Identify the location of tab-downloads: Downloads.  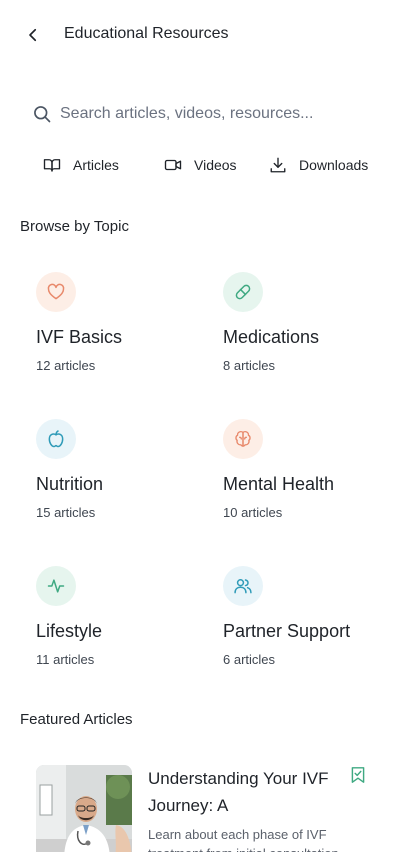
(318, 165).